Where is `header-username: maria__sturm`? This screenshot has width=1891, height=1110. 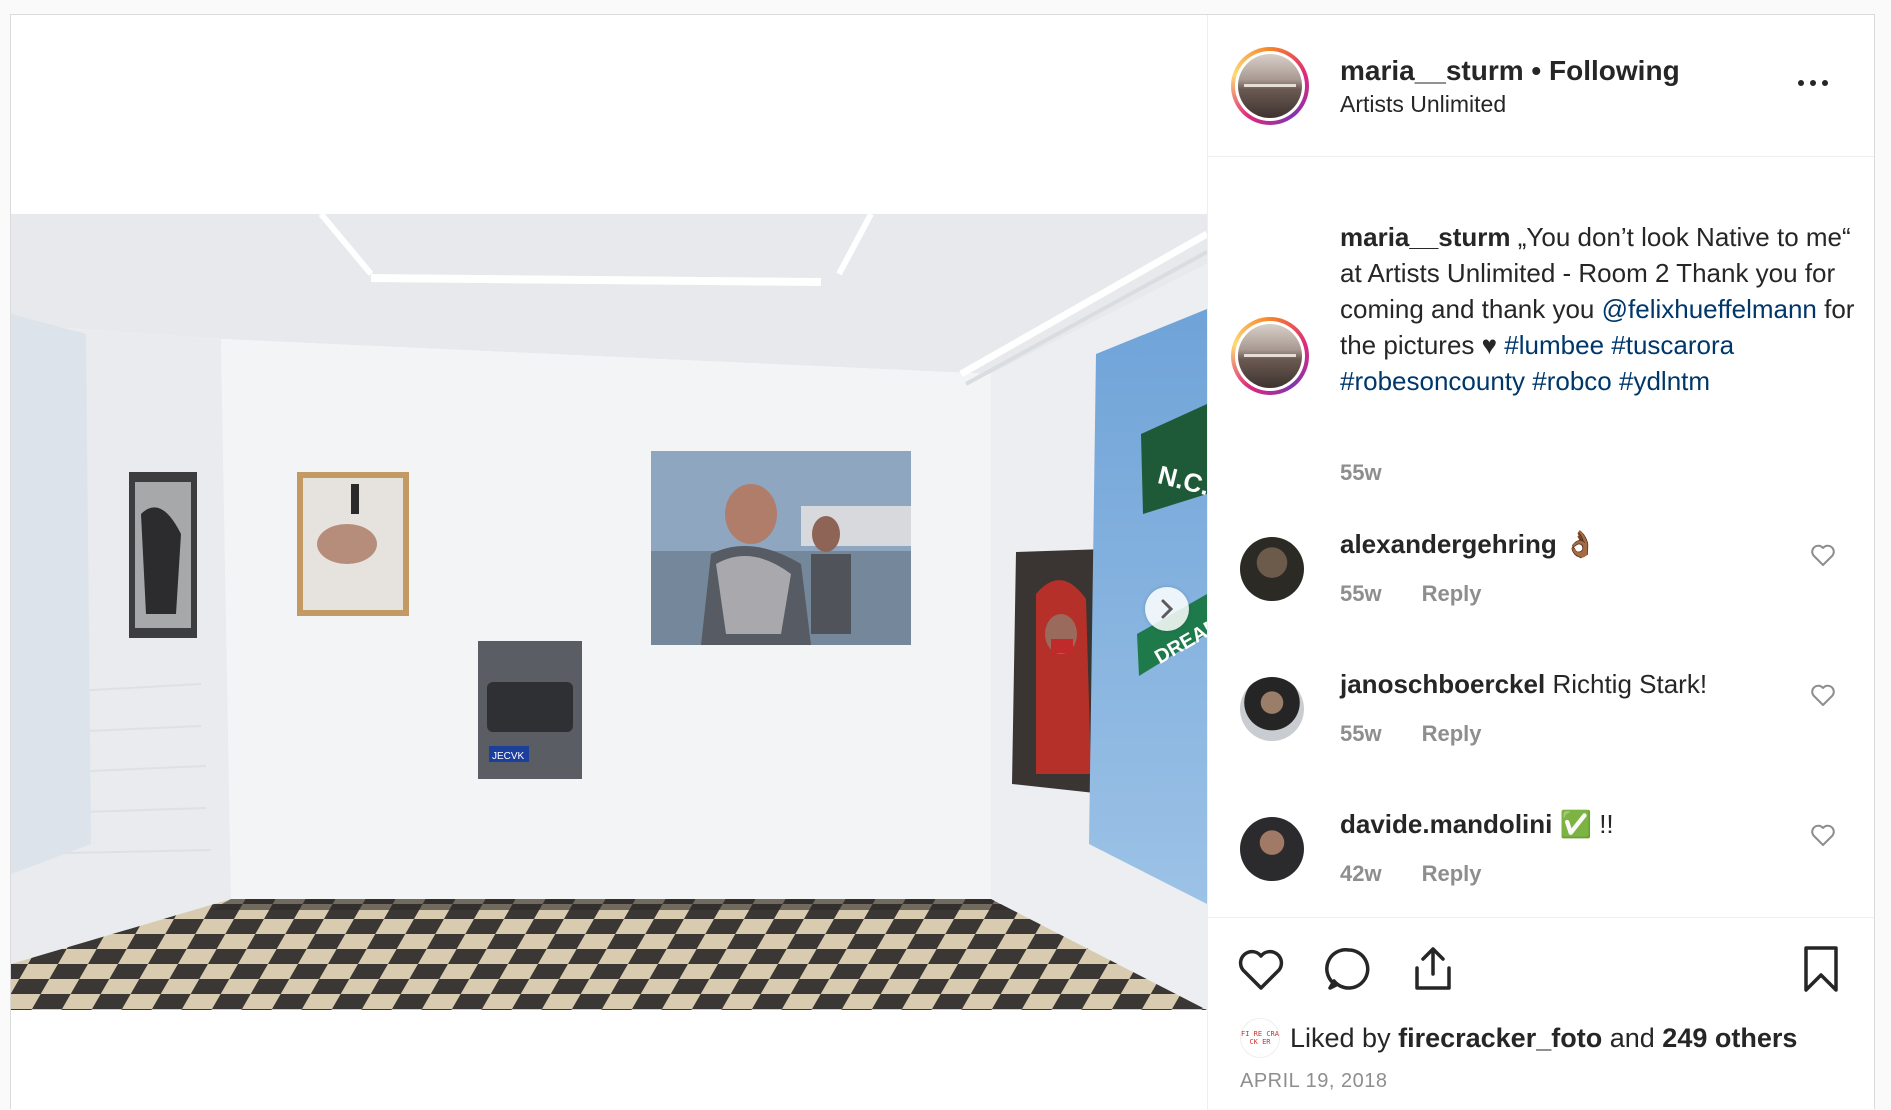 header-username: maria__sturm is located at coordinates (1432, 70).